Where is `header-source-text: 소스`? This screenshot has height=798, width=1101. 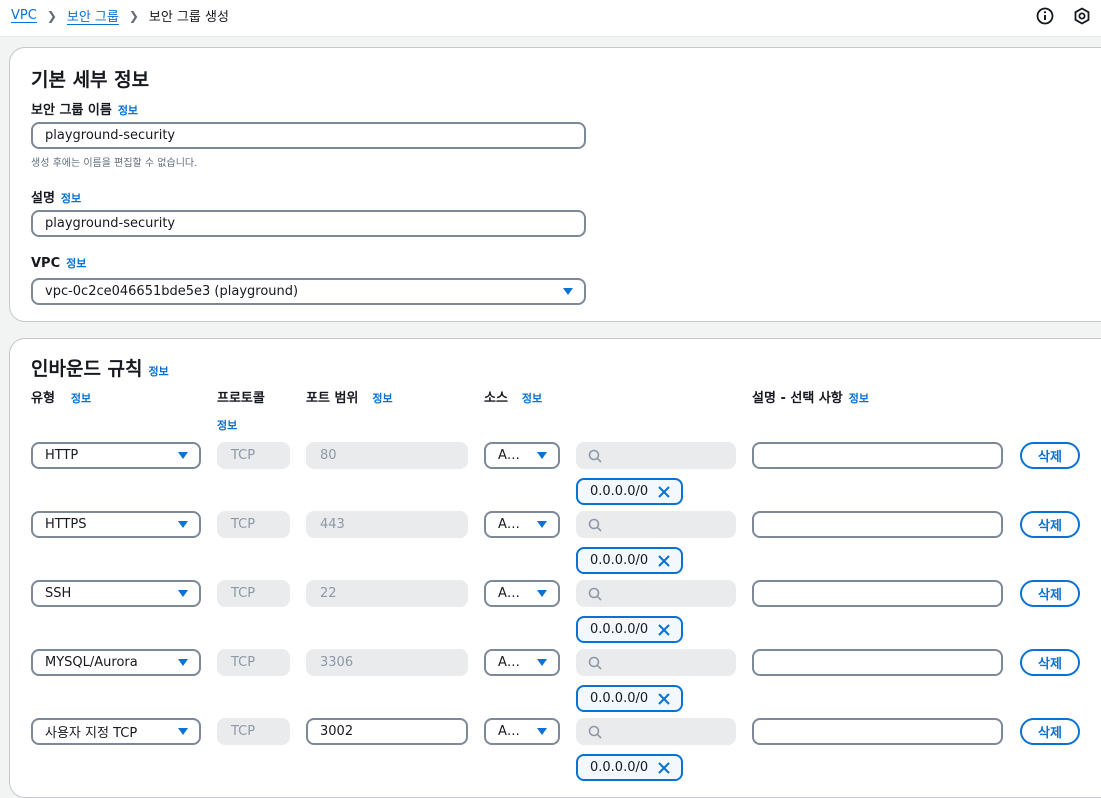
header-source-text: 소스 is located at coordinates (496, 398).